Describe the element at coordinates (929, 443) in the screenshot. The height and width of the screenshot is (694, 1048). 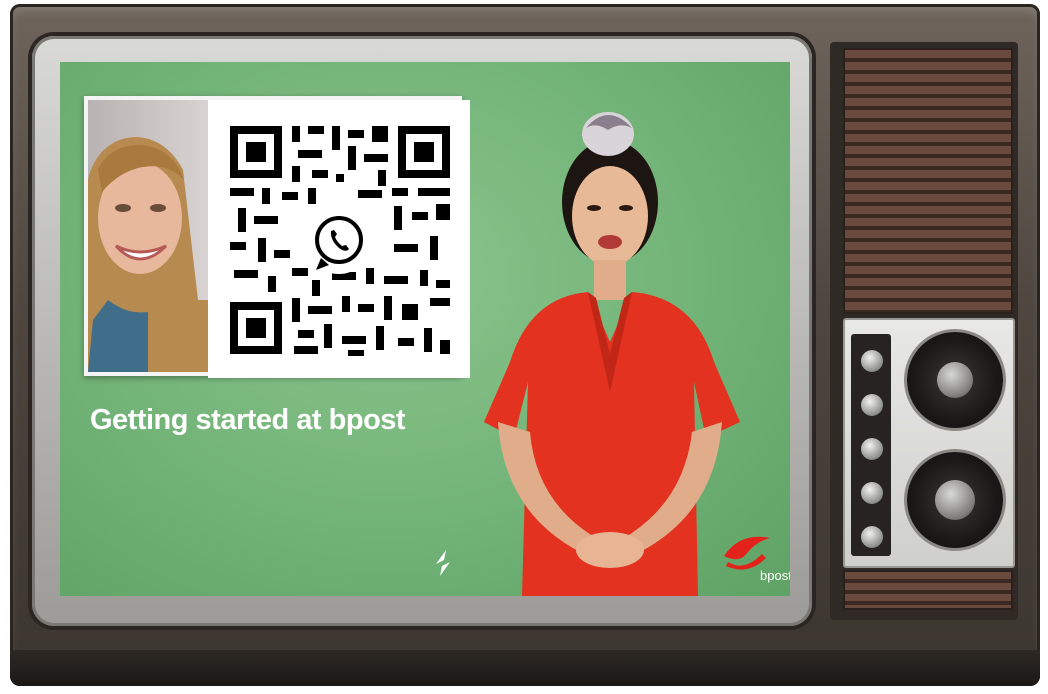
I see `tv-controls` at that location.